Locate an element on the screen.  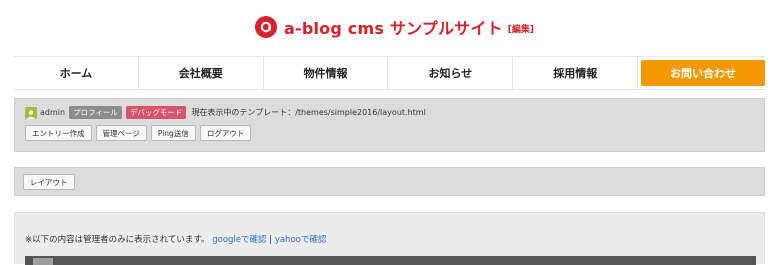
nav-item-contact-button: お問い合わせ is located at coordinates (703, 73).